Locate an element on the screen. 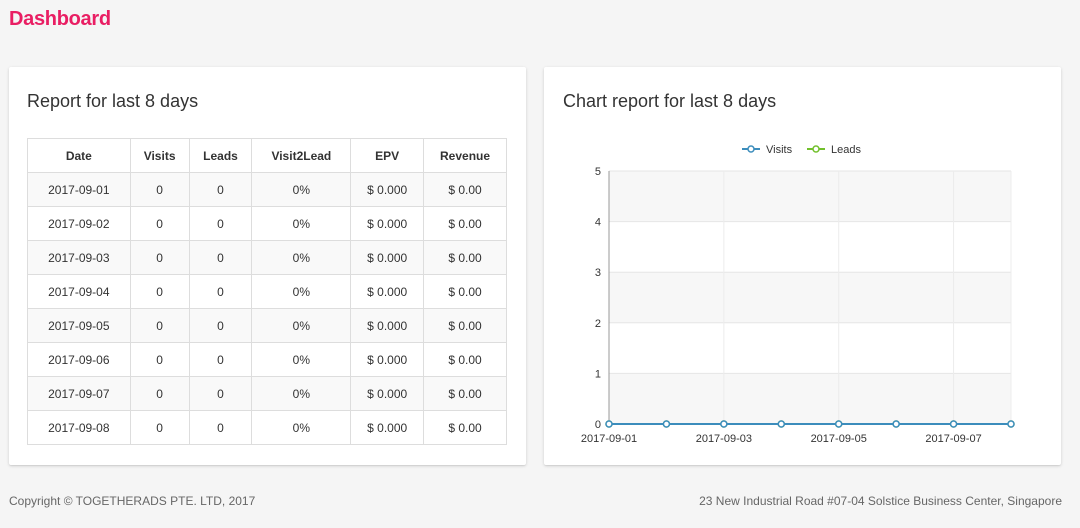  y-tick-label: 2 is located at coordinates (598, 324).